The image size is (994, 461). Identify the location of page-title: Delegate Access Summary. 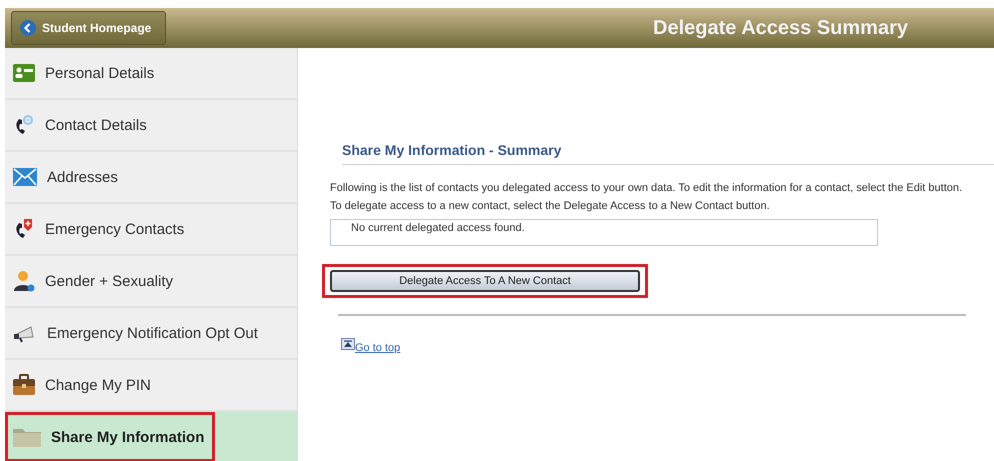
(780, 28).